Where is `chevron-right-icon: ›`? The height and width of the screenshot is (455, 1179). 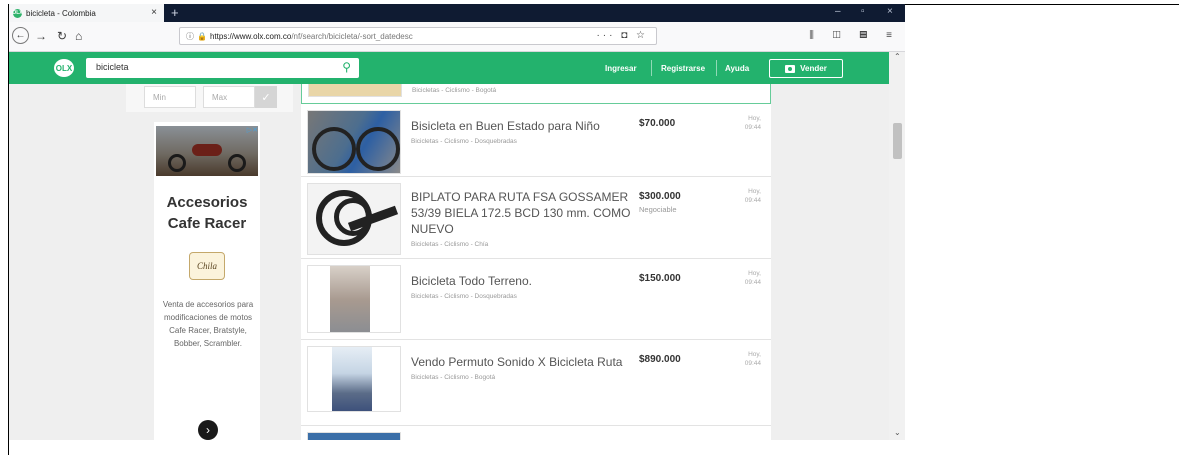
chevron-right-icon: › is located at coordinates (208, 430).